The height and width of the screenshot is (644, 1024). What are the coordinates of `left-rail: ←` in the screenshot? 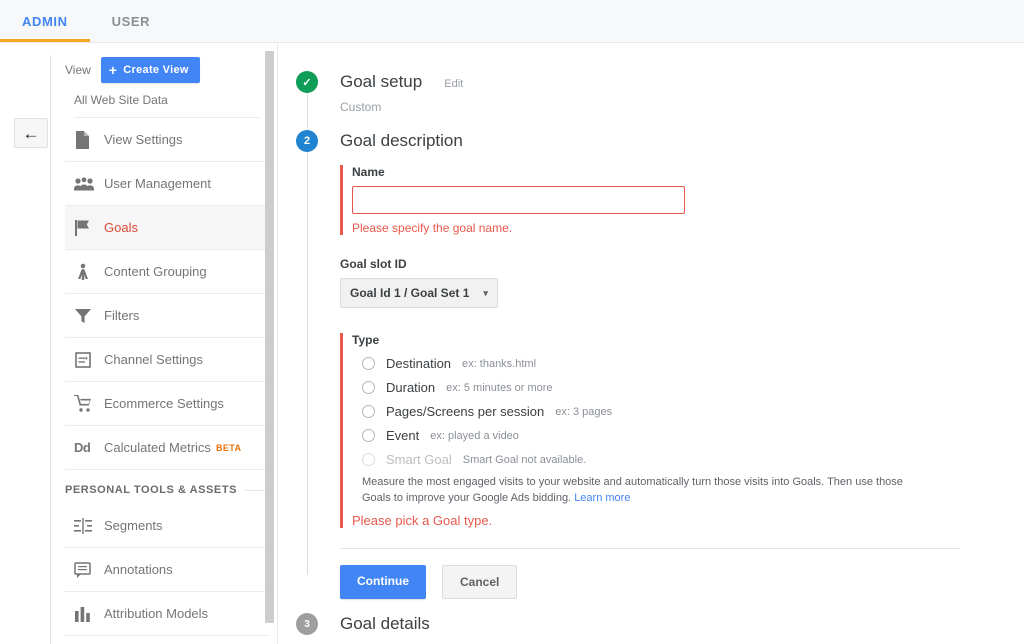 It's located at (28, 343).